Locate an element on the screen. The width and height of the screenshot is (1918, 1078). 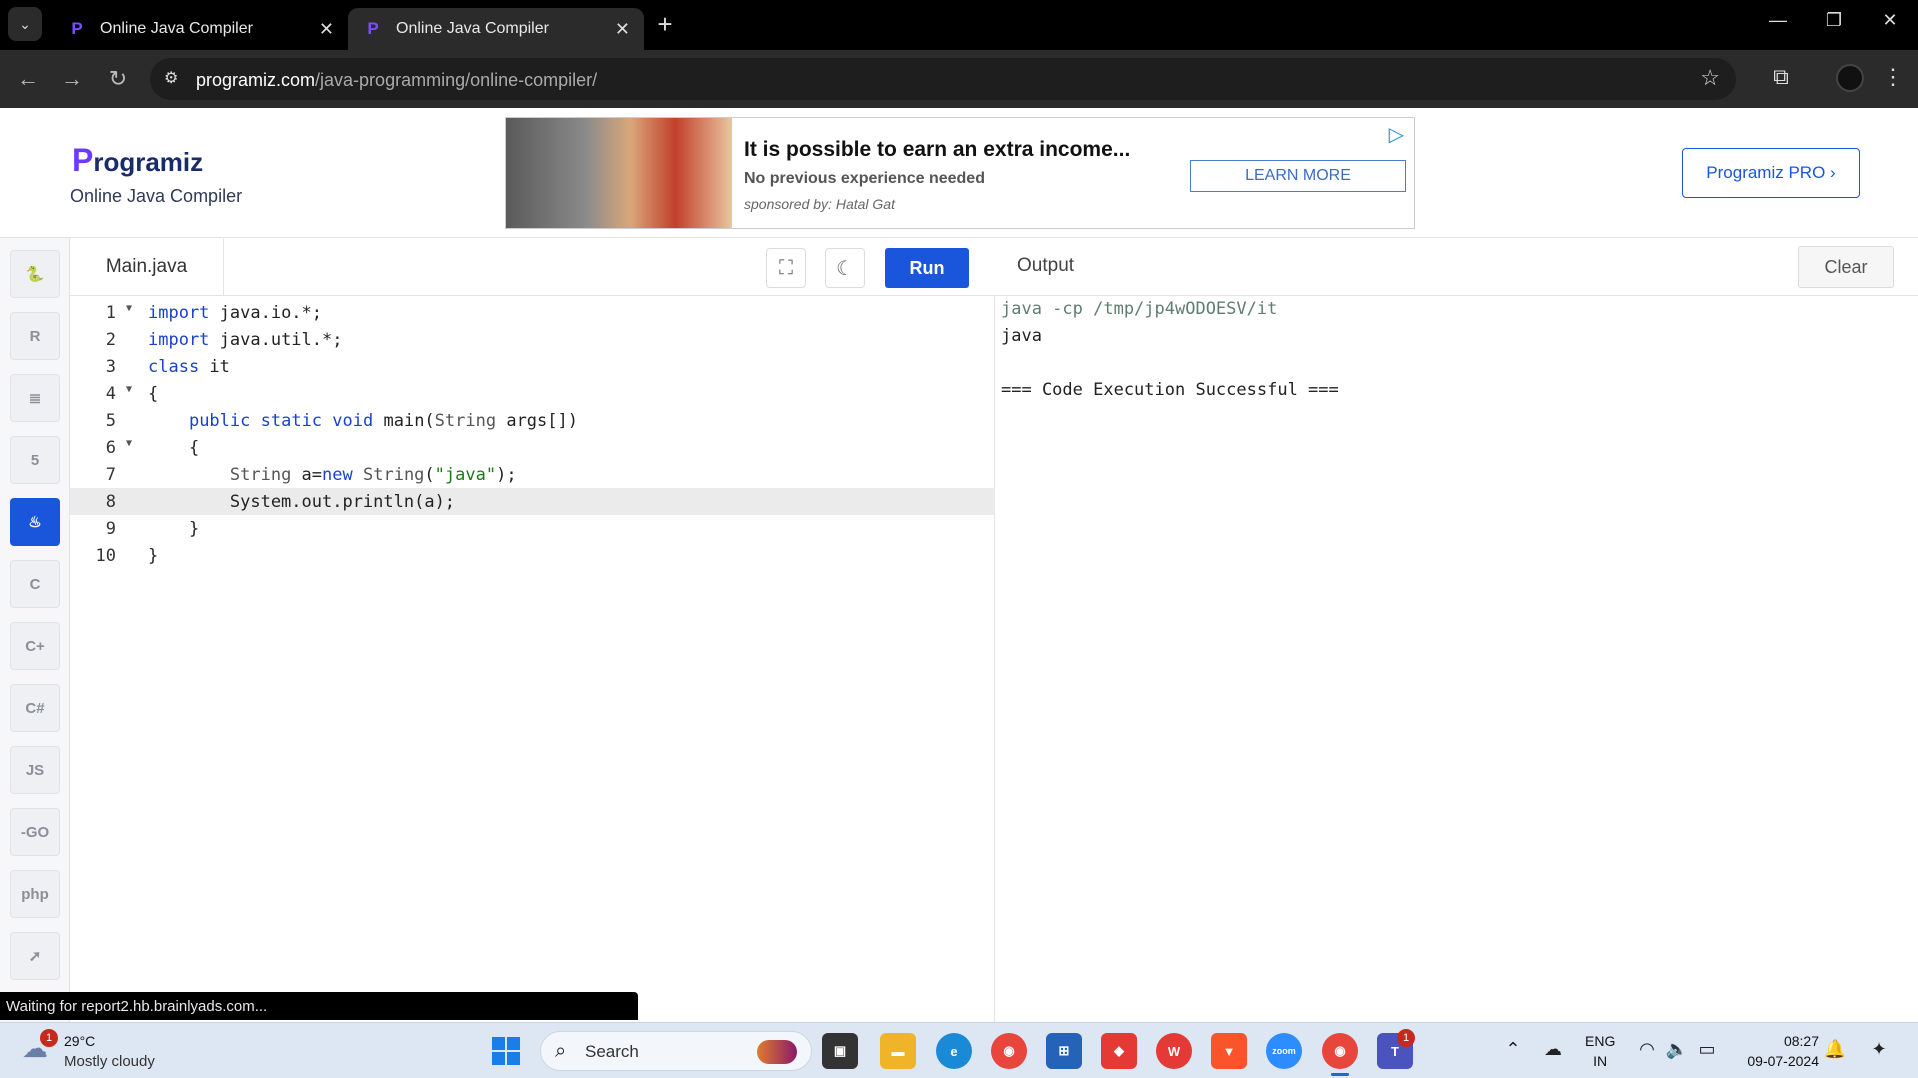
fullscreen-icon: ⛶ is located at coordinates (786, 268).